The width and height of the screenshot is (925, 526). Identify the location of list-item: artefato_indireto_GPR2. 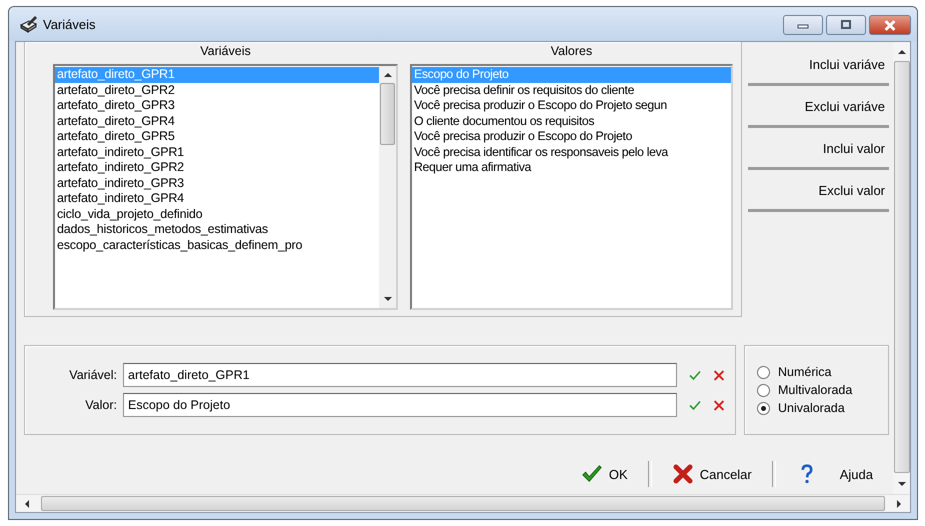
(217, 168).